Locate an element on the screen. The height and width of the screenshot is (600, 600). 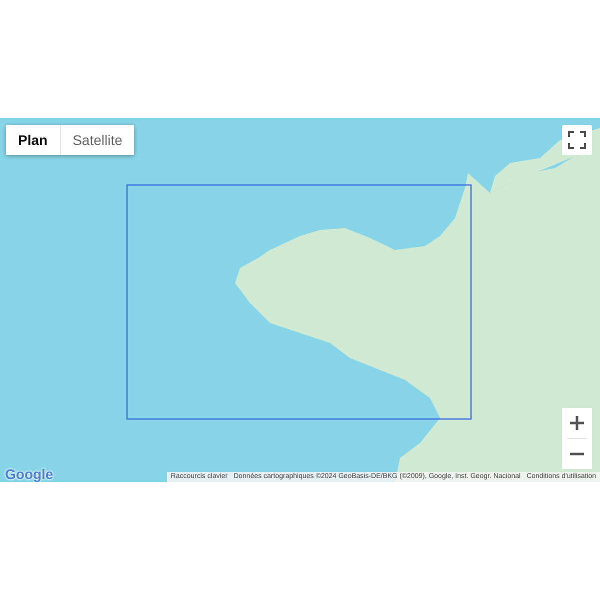
map-logo: Google is located at coordinates (29, 474).